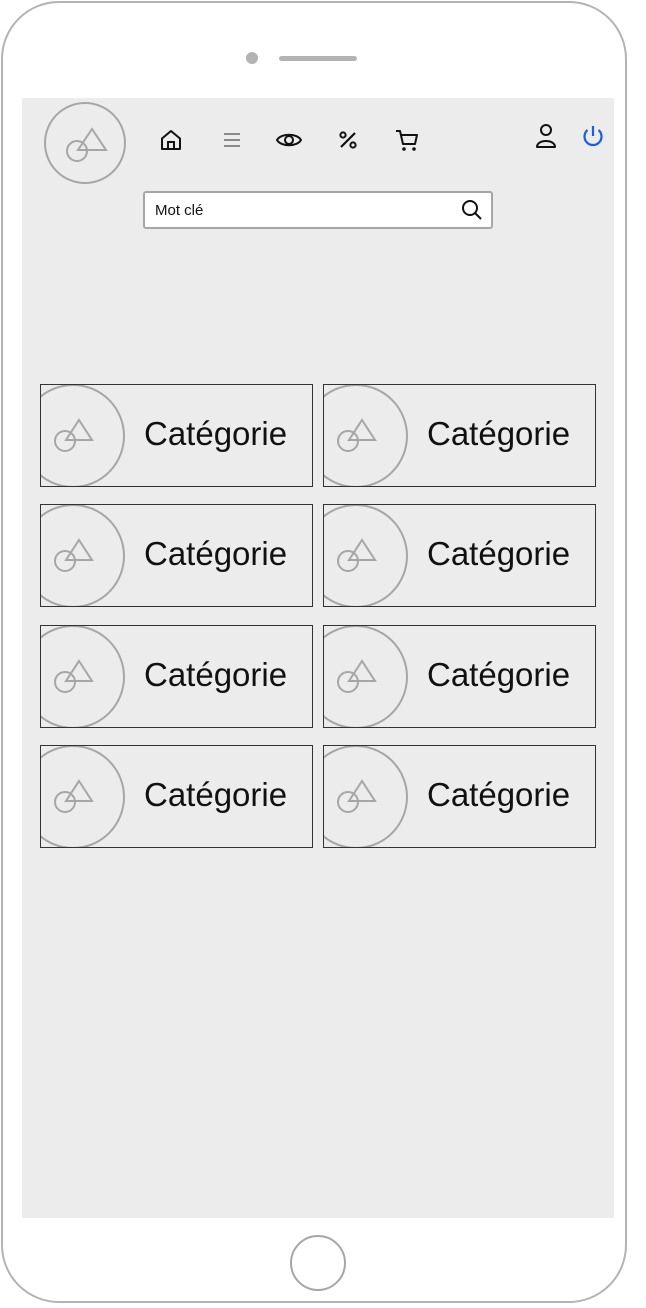  What do you see at coordinates (252, 58) in the screenshot?
I see `camera-dot` at bounding box center [252, 58].